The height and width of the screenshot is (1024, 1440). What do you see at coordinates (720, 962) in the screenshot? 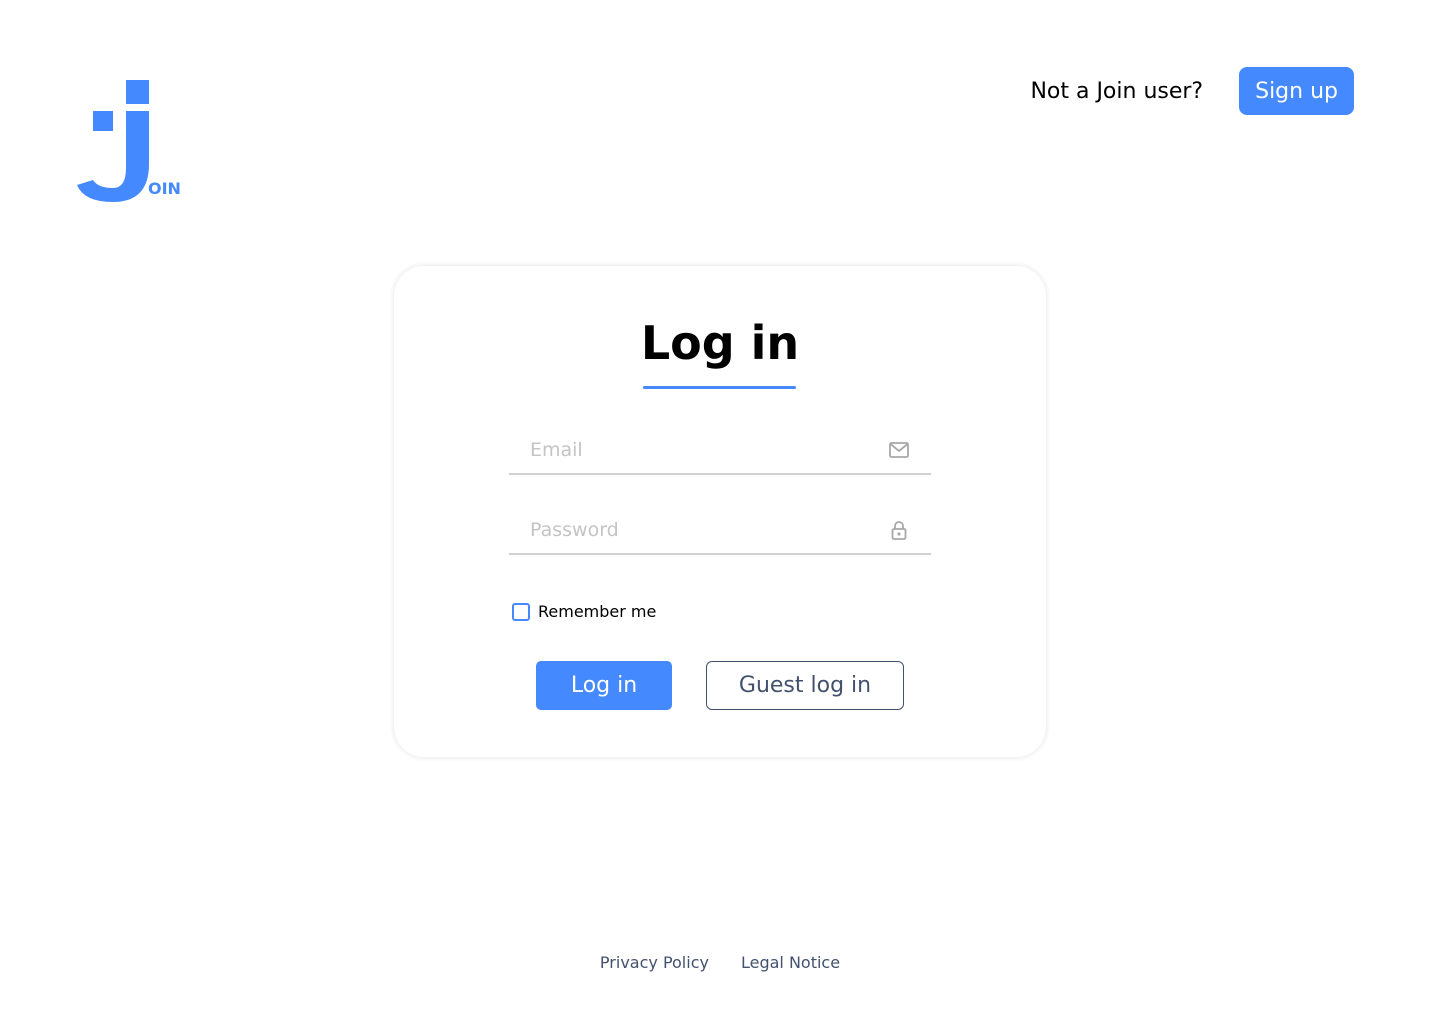
I see `footer: Privacy Policy Legal Notice` at bounding box center [720, 962].